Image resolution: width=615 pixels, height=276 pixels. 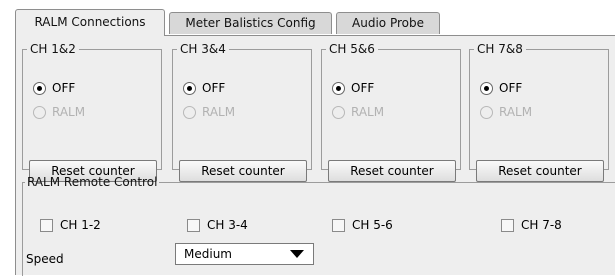 I want to click on speed-label: Speed, so click(x=45, y=259).